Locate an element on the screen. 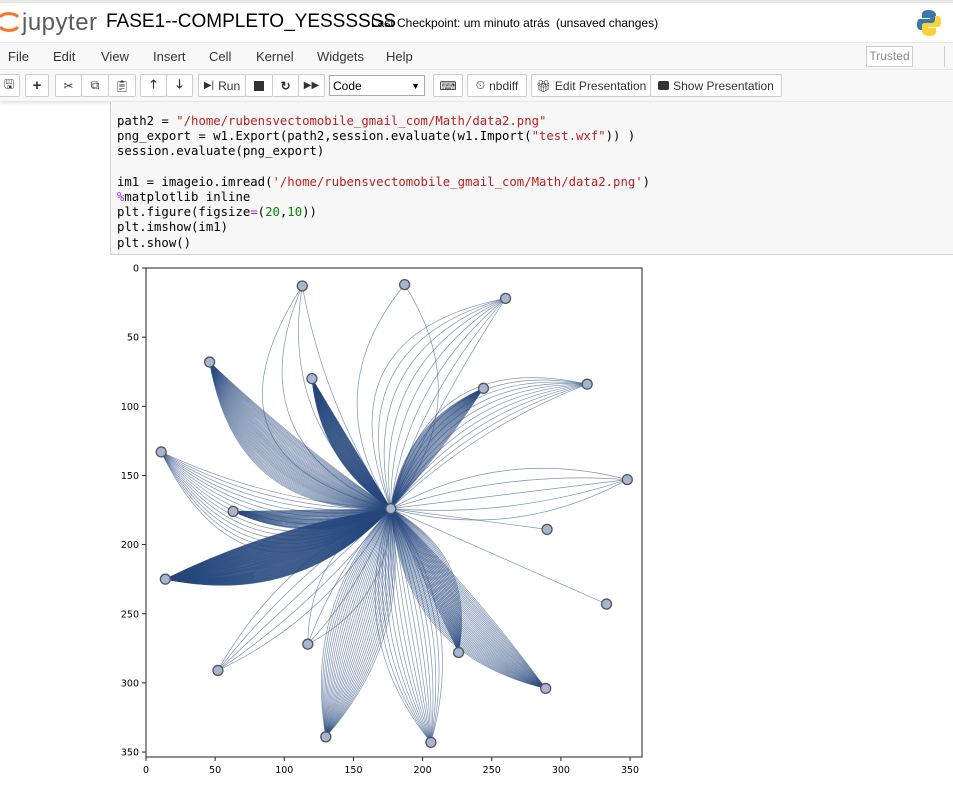 The width and height of the screenshot is (953, 788). command-palette-button: ⌨ is located at coordinates (448, 85).